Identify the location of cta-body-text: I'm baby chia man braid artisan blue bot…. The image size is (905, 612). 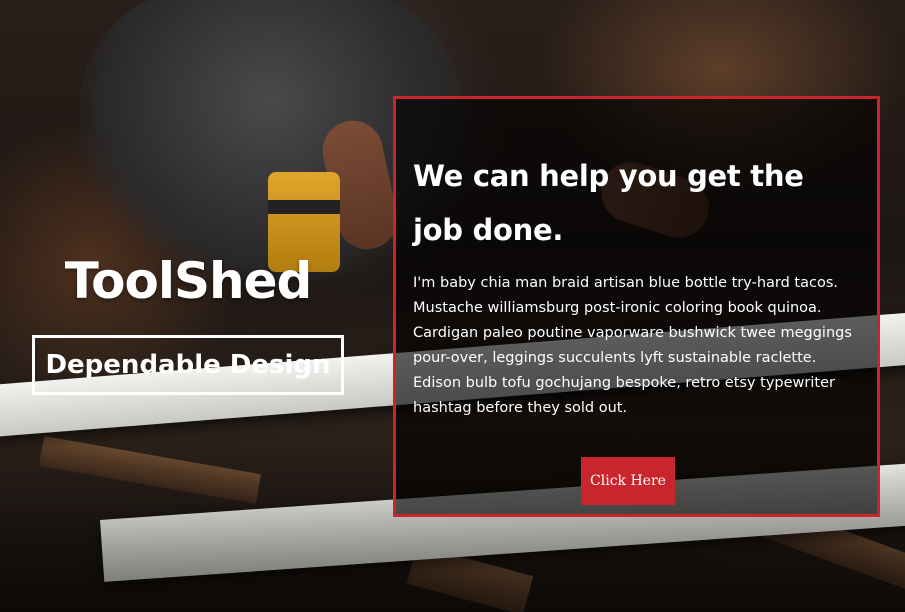
(632, 345).